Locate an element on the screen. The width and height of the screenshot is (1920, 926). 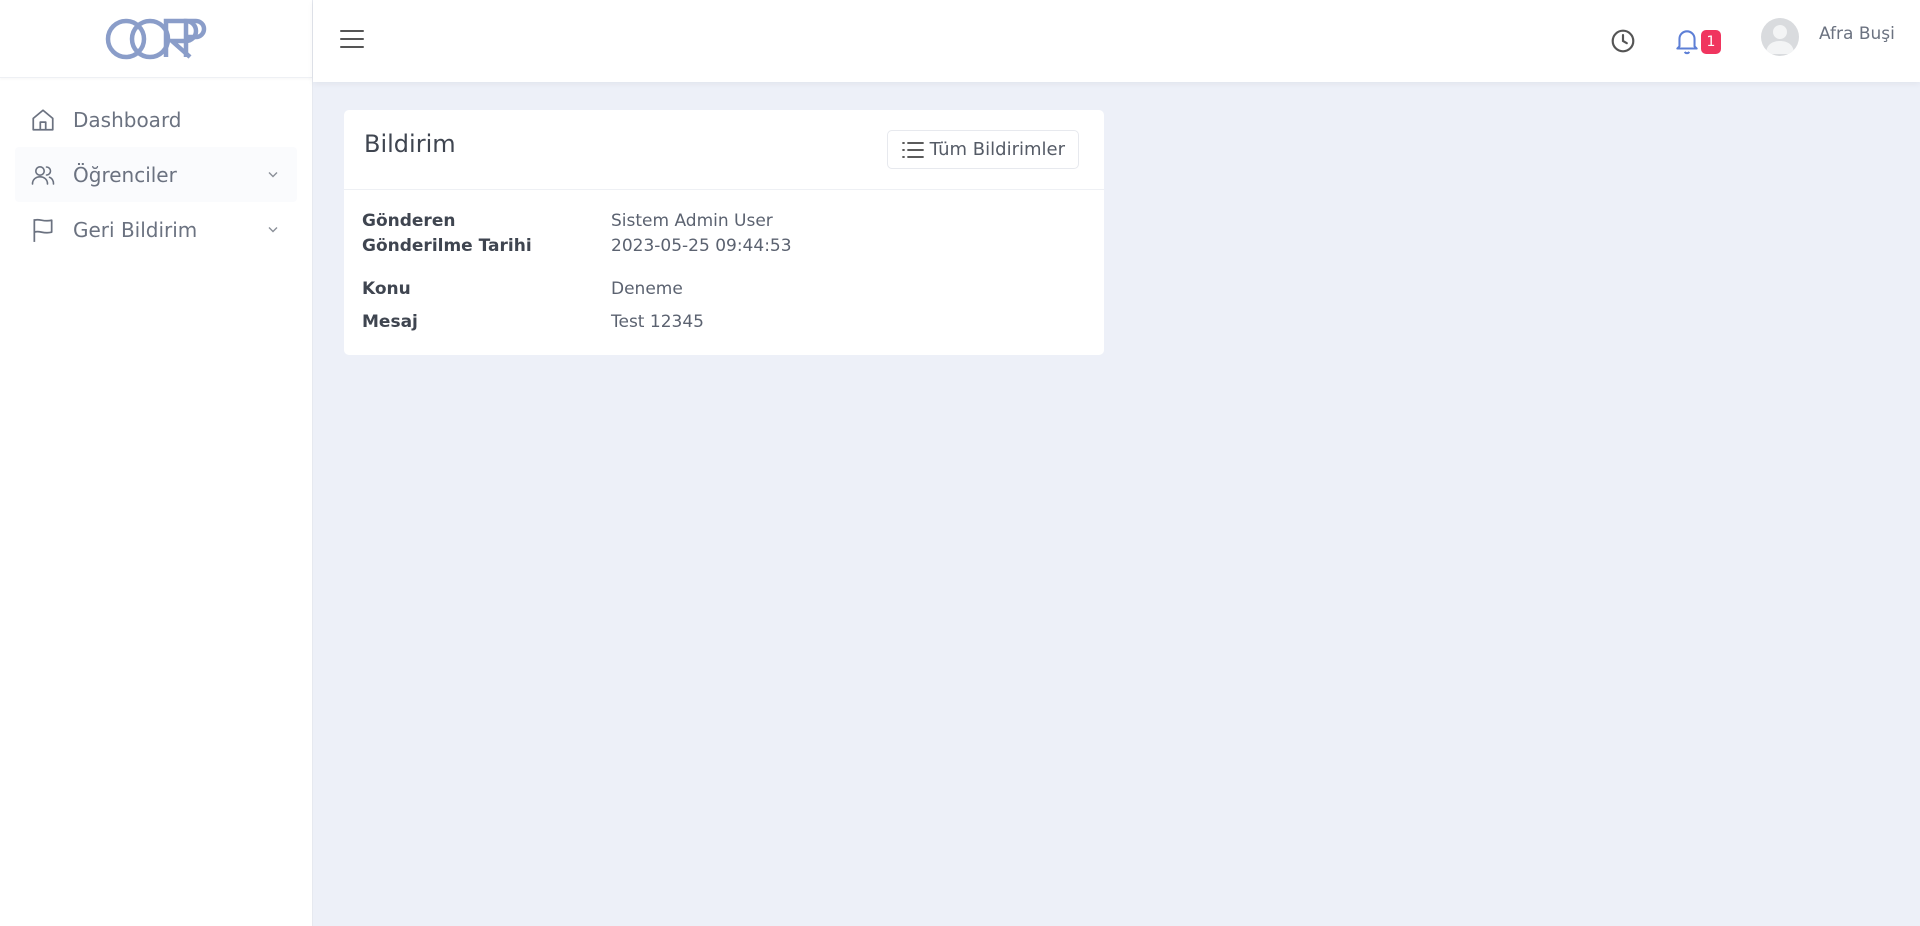
field-key: Gönderen is located at coordinates (409, 221).